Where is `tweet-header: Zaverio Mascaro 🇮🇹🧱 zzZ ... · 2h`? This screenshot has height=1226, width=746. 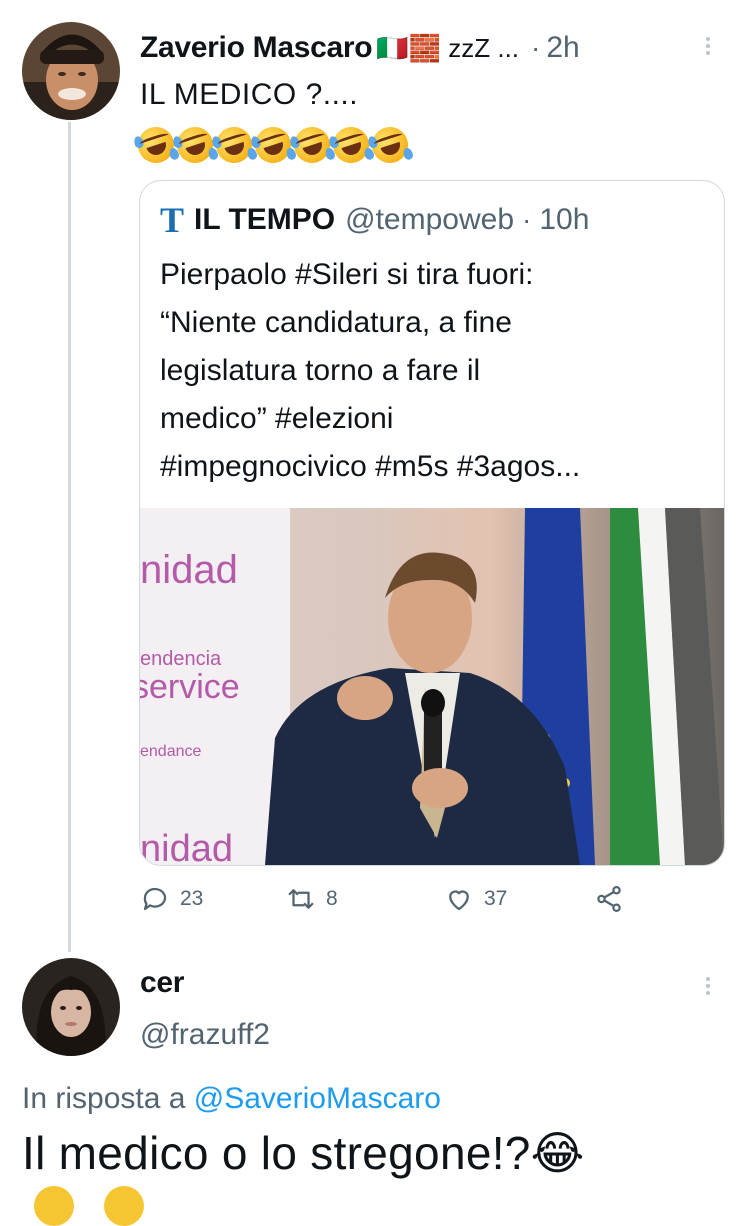 tweet-header: Zaverio Mascaro 🇮🇹🧱 zzZ ... · 2h is located at coordinates (360, 48).